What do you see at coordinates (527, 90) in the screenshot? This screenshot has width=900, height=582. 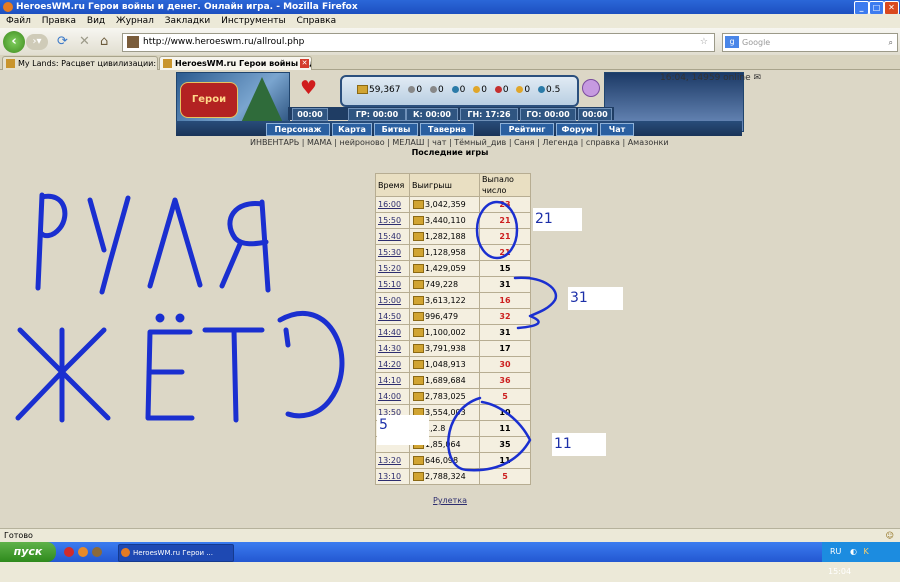 I see `gems-amount: 0` at bounding box center [527, 90].